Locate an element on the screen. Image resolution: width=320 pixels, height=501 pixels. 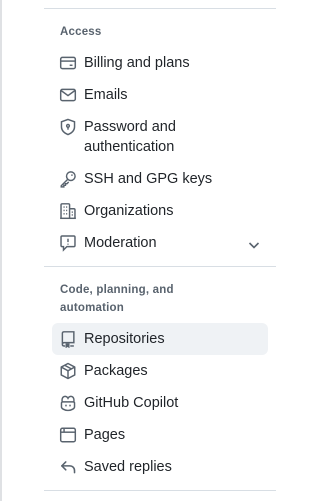
chevron-down-icon is located at coordinates (254, 245).